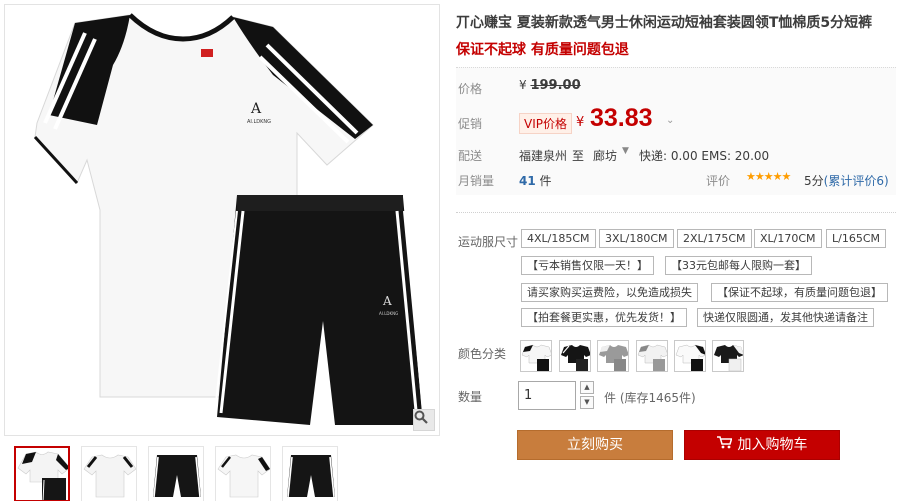 This screenshot has height=501, width=900. What do you see at coordinates (814, 181) in the screenshot?
I see `rating-score: 5分` at bounding box center [814, 181].